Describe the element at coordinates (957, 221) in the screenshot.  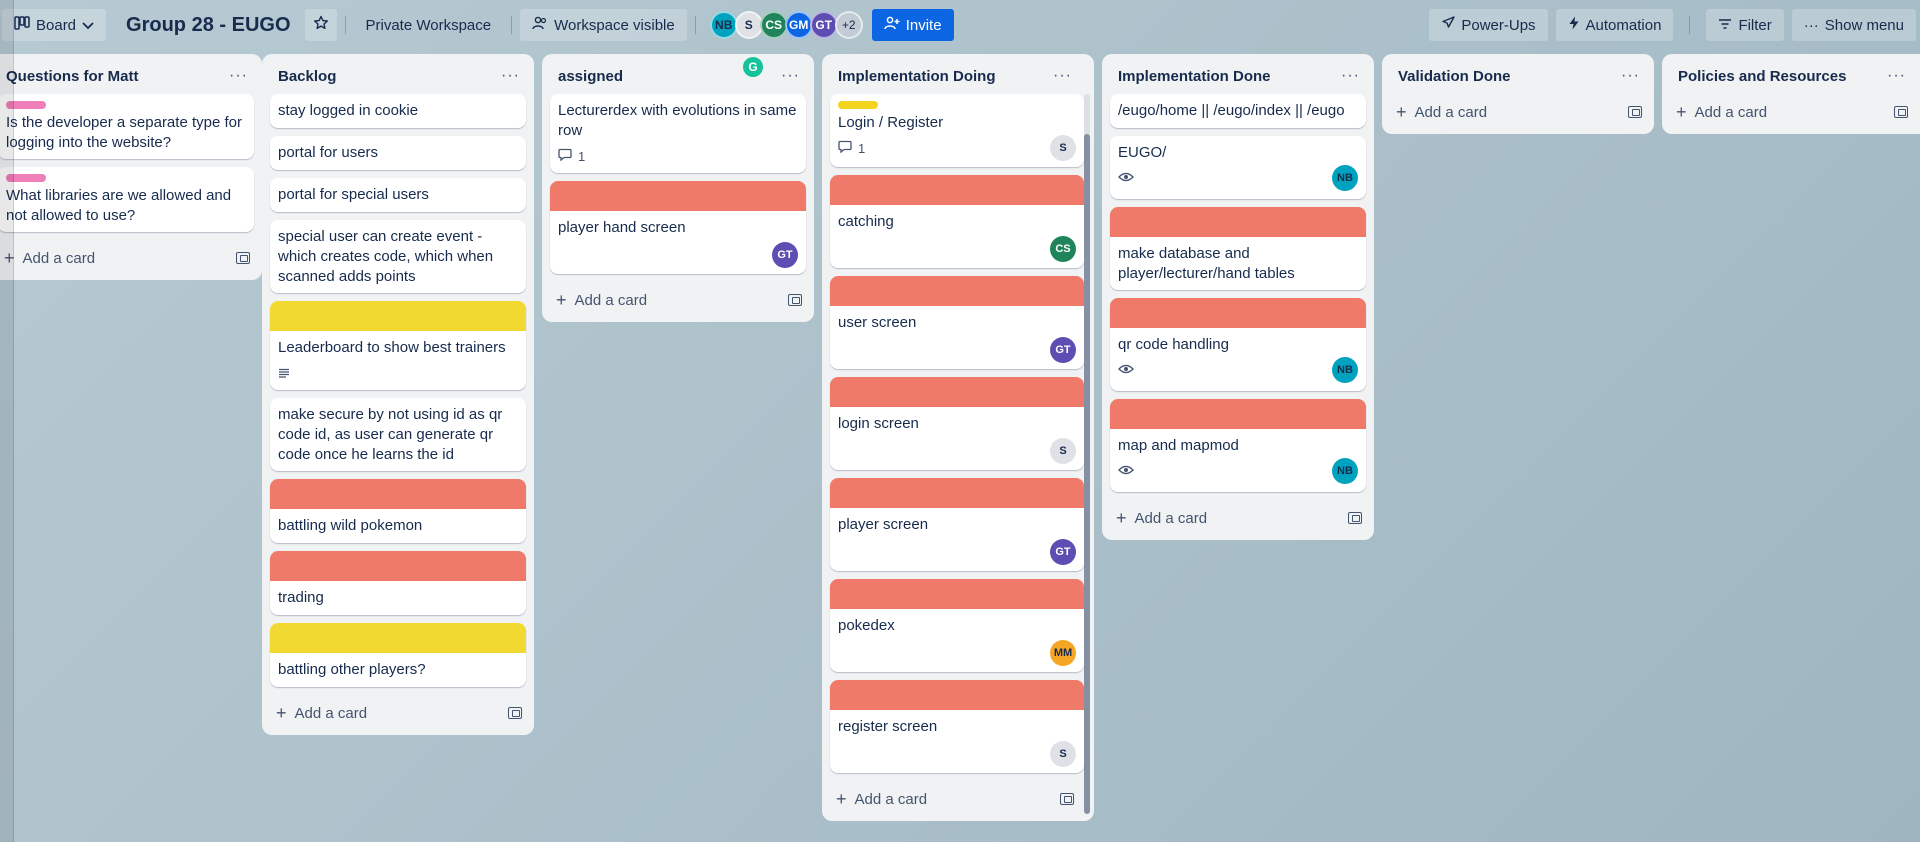
I see `card: catching CS` at that location.